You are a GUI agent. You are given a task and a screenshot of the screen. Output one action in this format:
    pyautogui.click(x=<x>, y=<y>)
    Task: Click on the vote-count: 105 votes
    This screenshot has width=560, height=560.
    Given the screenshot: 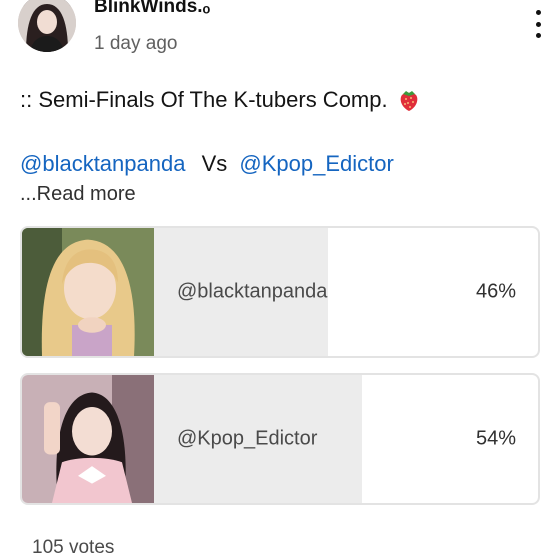 What is the action you would take?
    pyautogui.click(x=73, y=547)
    